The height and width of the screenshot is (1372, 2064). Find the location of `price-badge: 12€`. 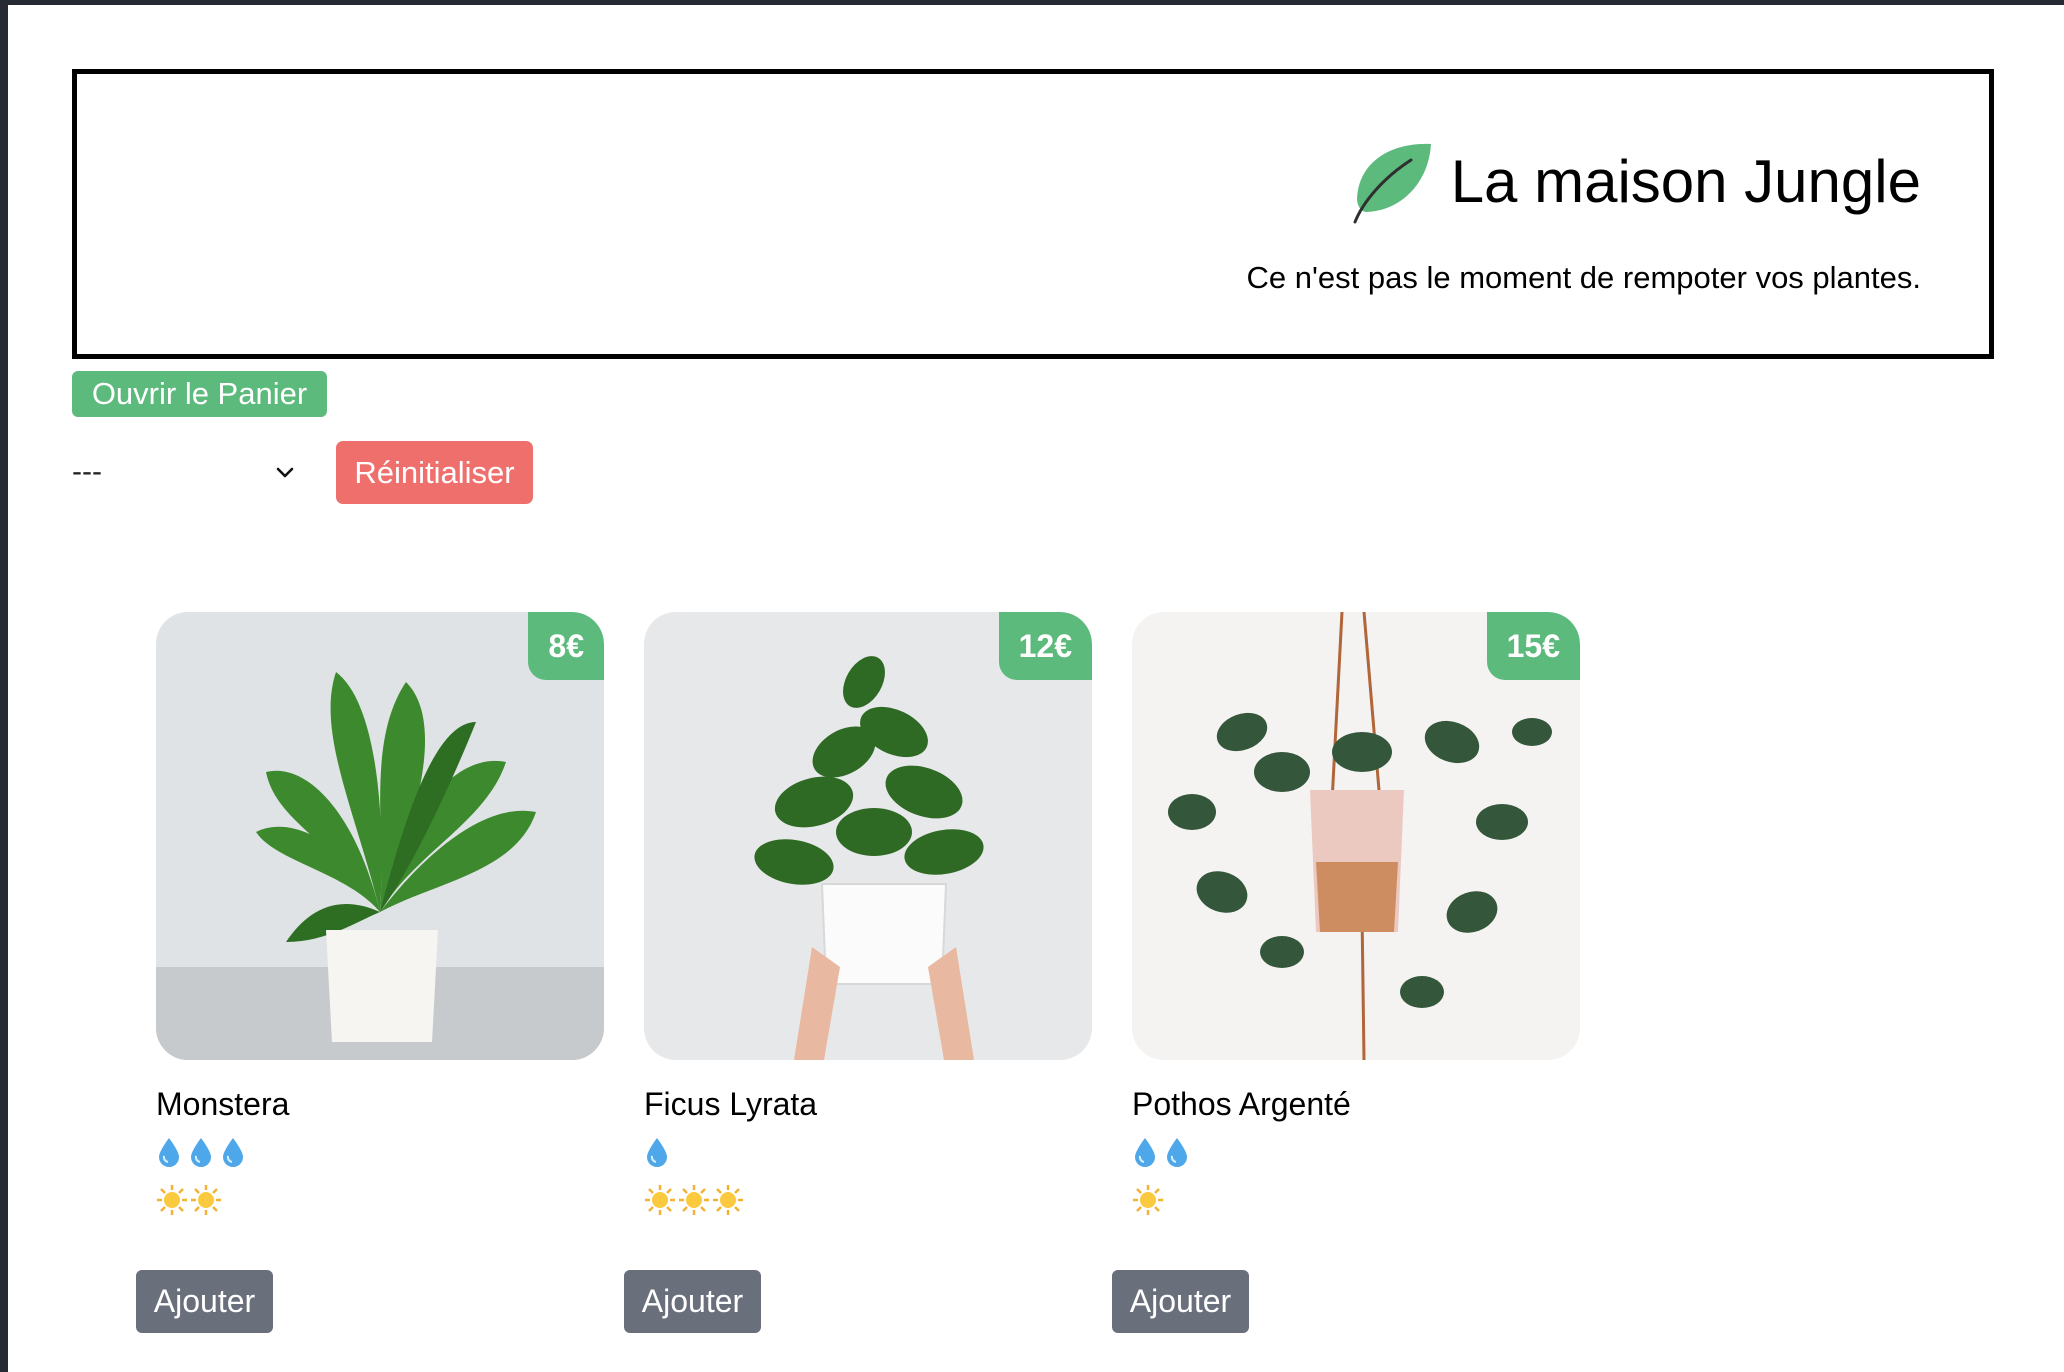

price-badge: 12€ is located at coordinates (1045, 646).